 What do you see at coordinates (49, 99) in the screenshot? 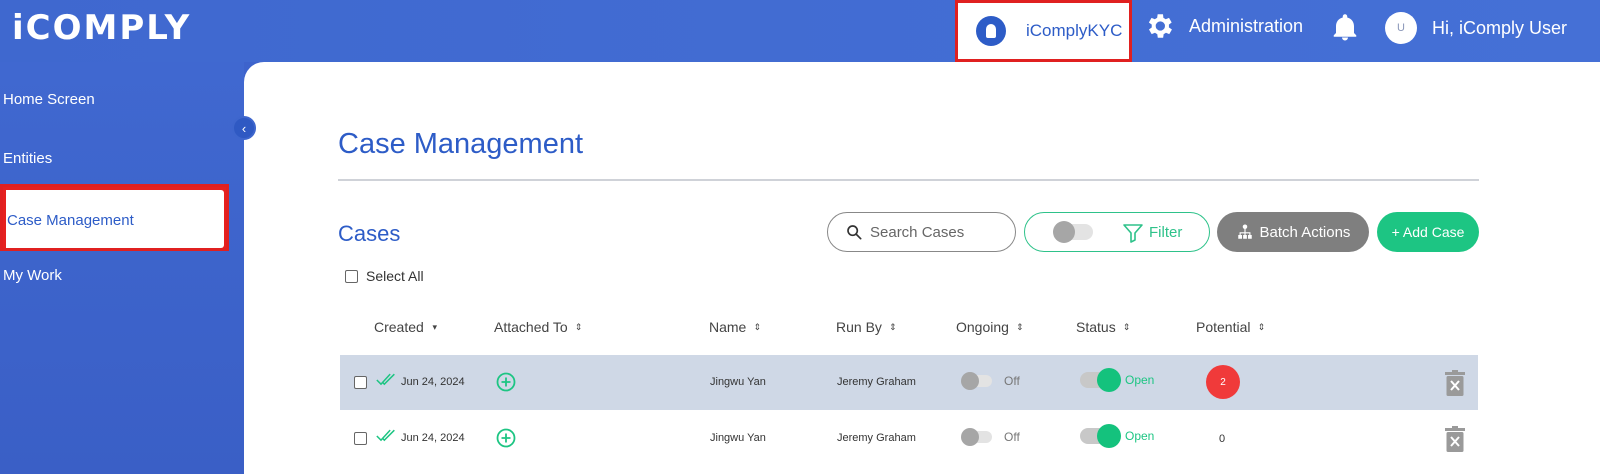
I see `sidebar-item-home-screen: Home Screen` at bounding box center [49, 99].